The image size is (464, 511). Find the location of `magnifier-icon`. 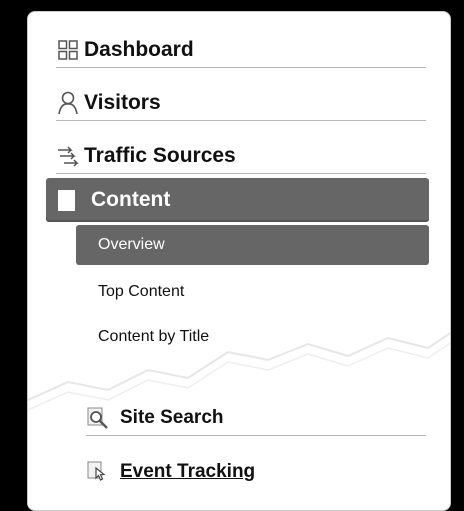

magnifier-icon is located at coordinates (98, 418).